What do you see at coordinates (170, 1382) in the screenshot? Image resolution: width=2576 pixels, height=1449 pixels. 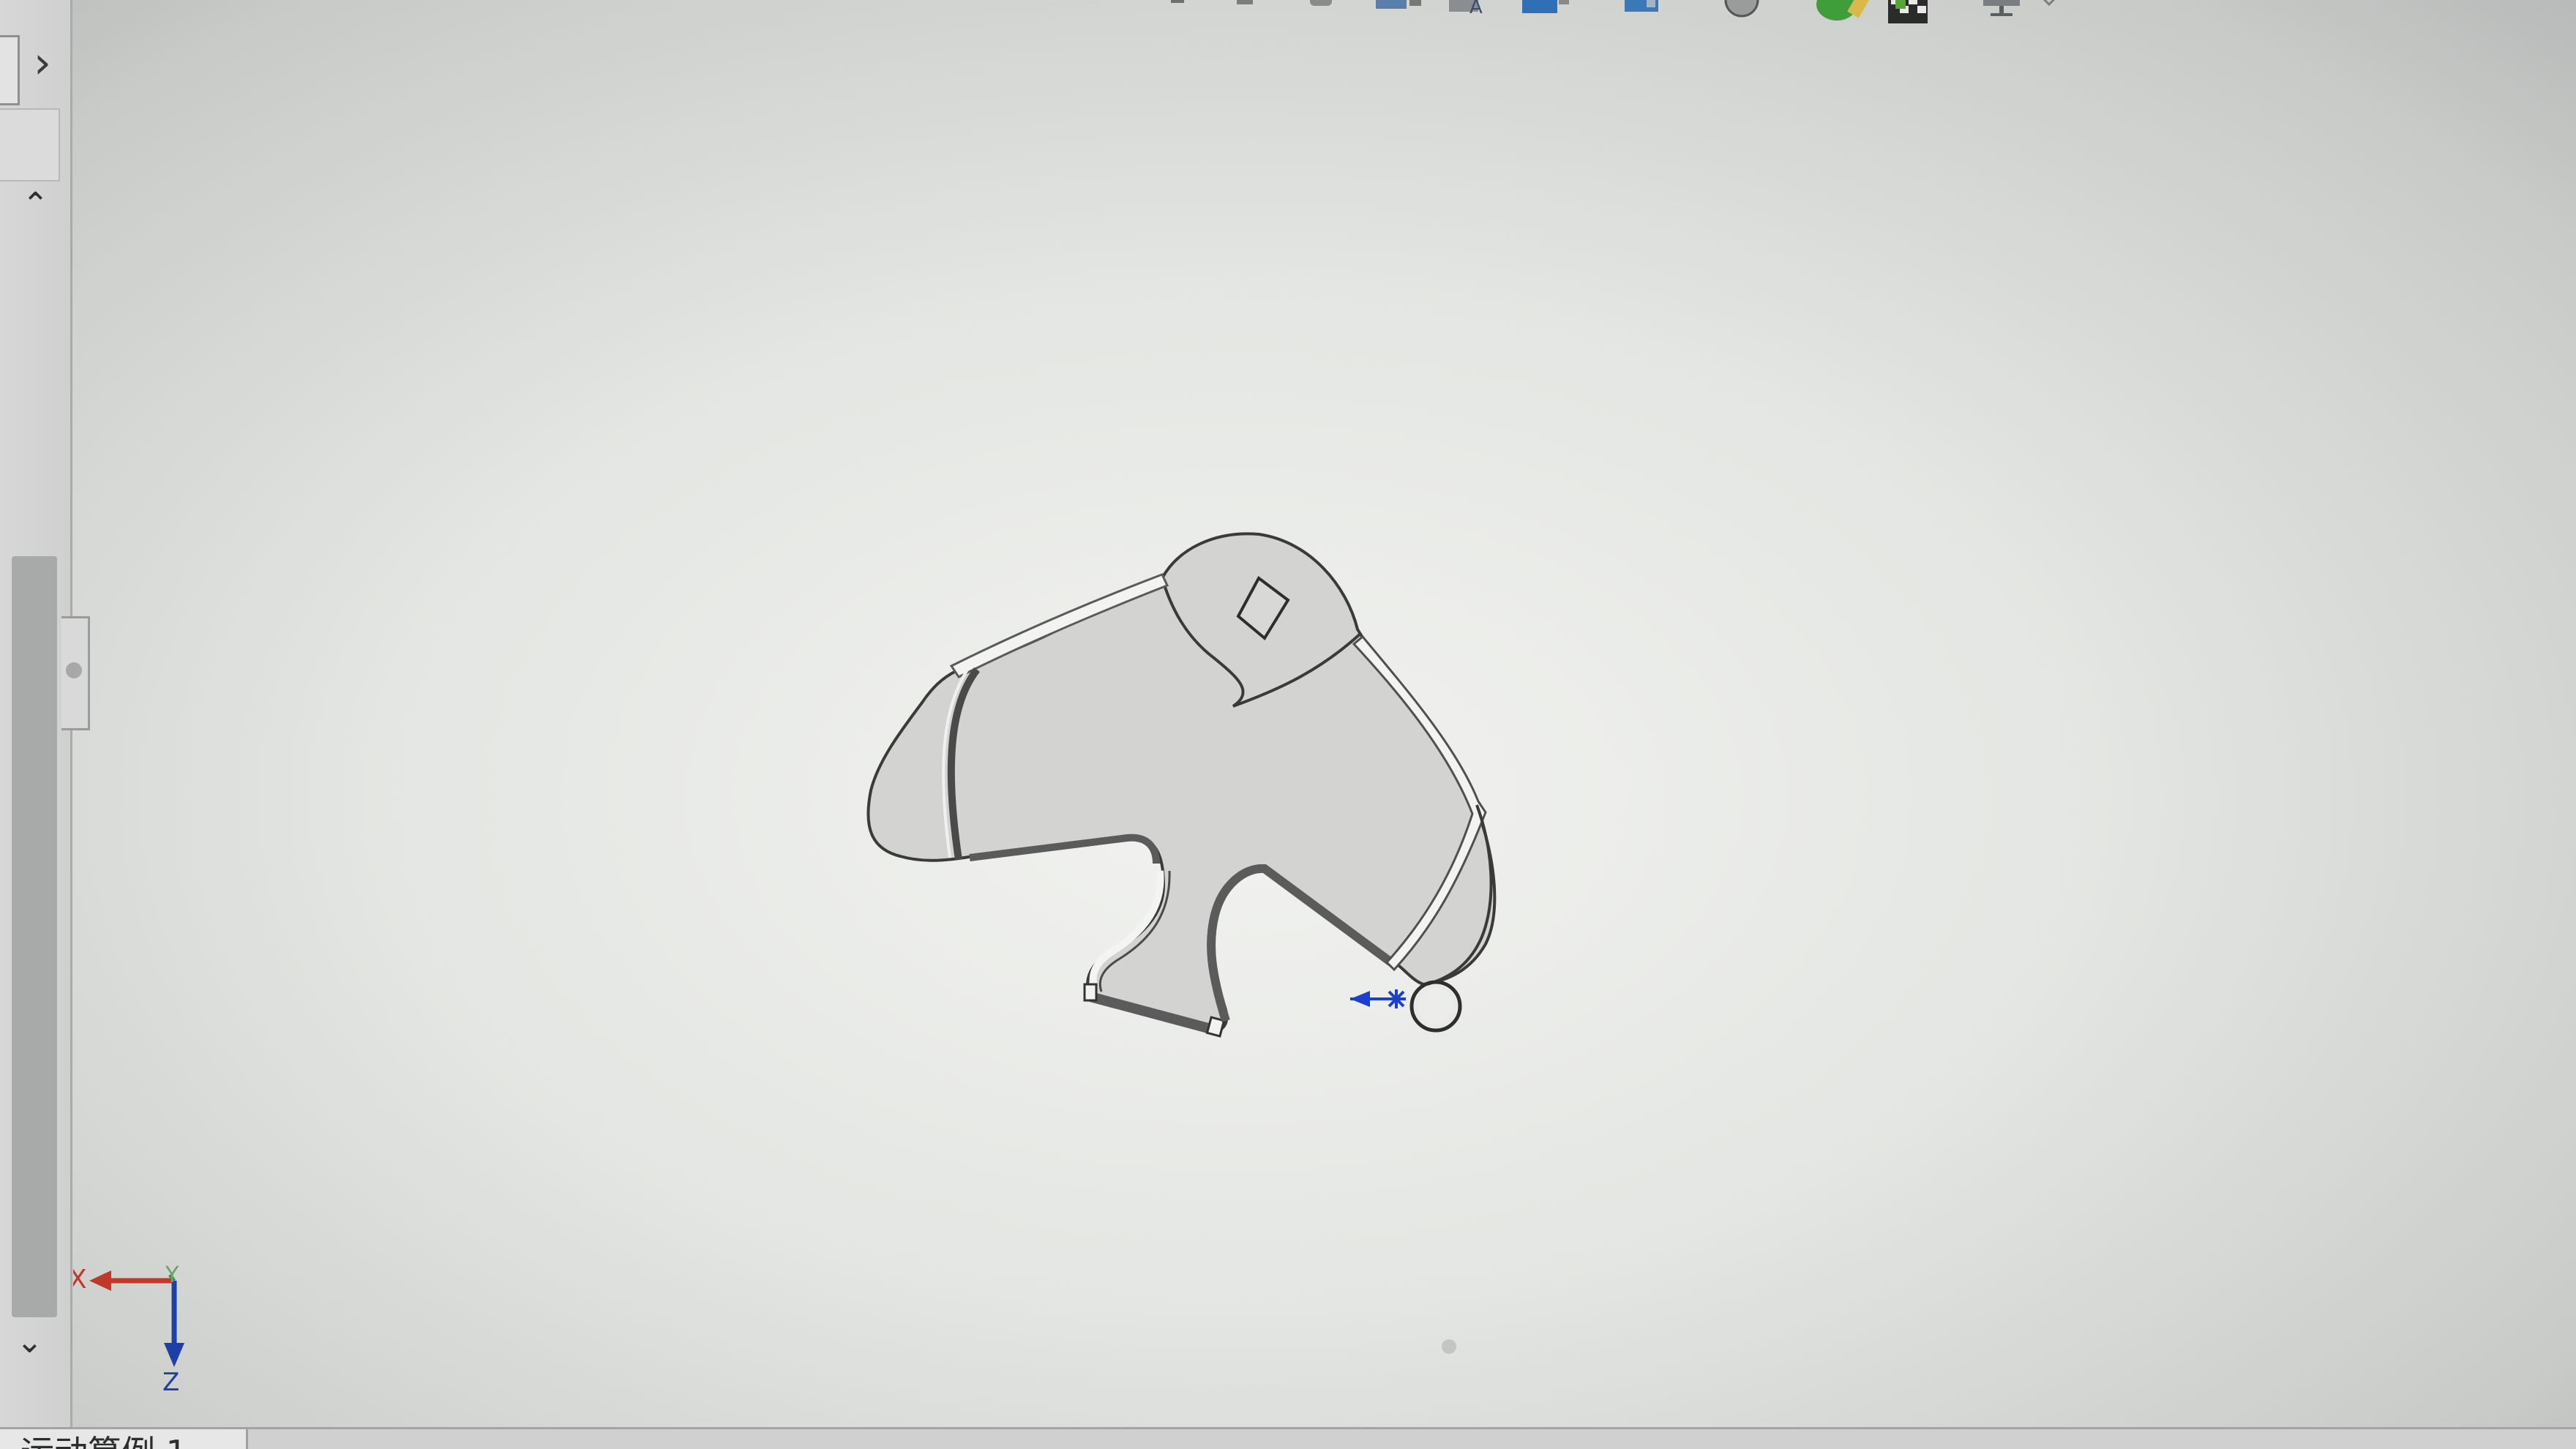 I see `triad-z-label: Z` at bounding box center [170, 1382].